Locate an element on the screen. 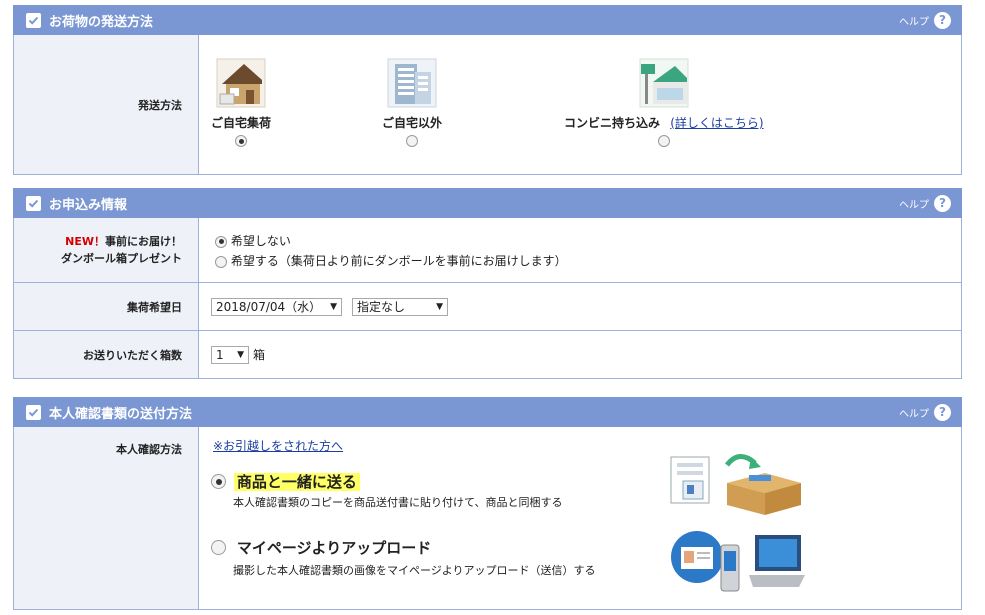  box-present-options: 希望しない 希望する（集荷日より前にダンボールを事前にお届けします） is located at coordinates (580, 250).